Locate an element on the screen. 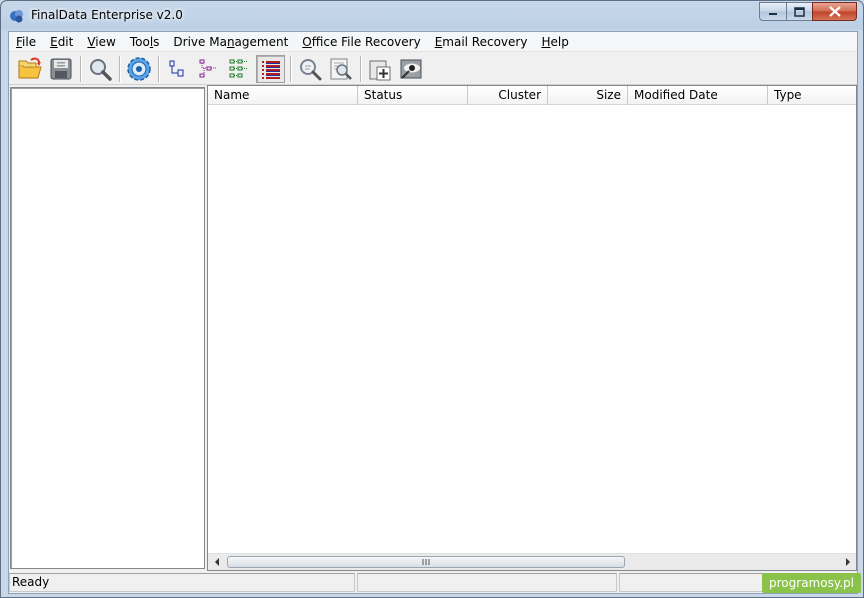 The image size is (864, 598). column-header-status: Status is located at coordinates (413, 95).